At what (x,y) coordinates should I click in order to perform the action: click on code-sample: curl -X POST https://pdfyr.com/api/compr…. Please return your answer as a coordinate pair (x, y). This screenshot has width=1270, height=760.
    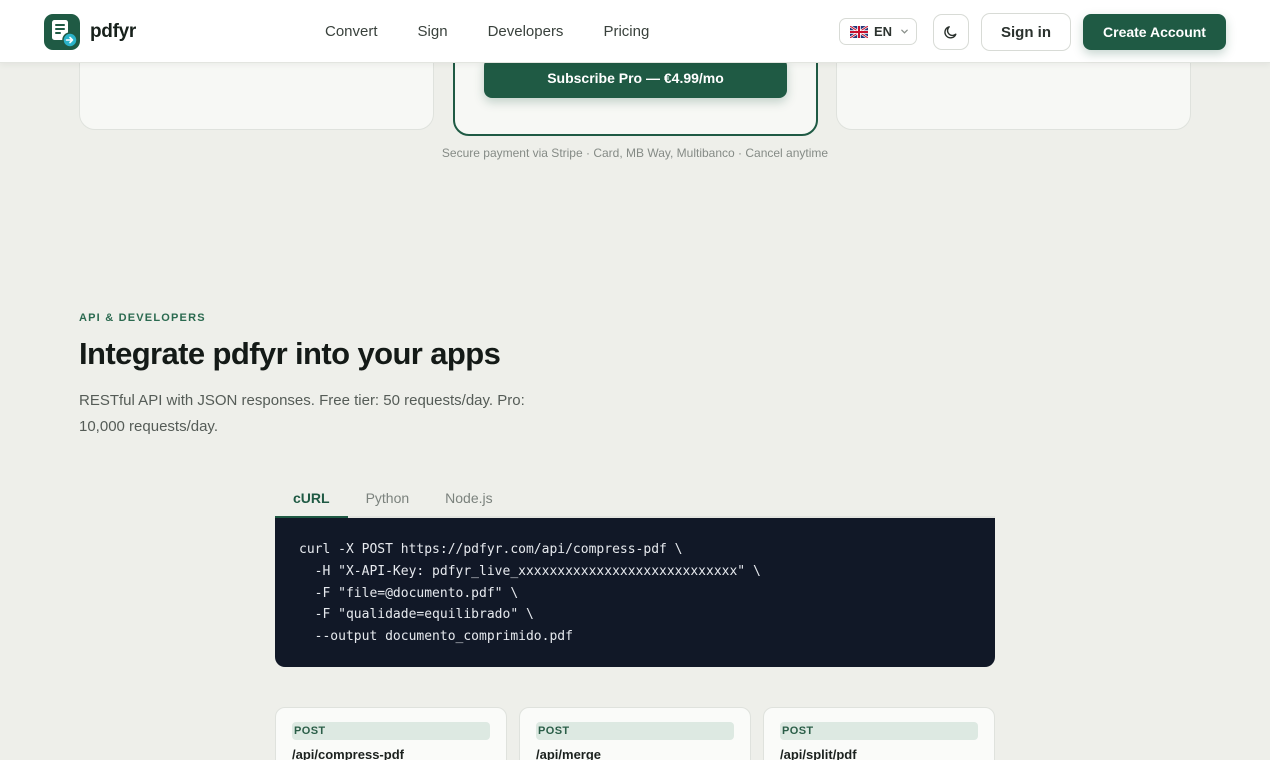
    Looking at the image, I should click on (635, 592).